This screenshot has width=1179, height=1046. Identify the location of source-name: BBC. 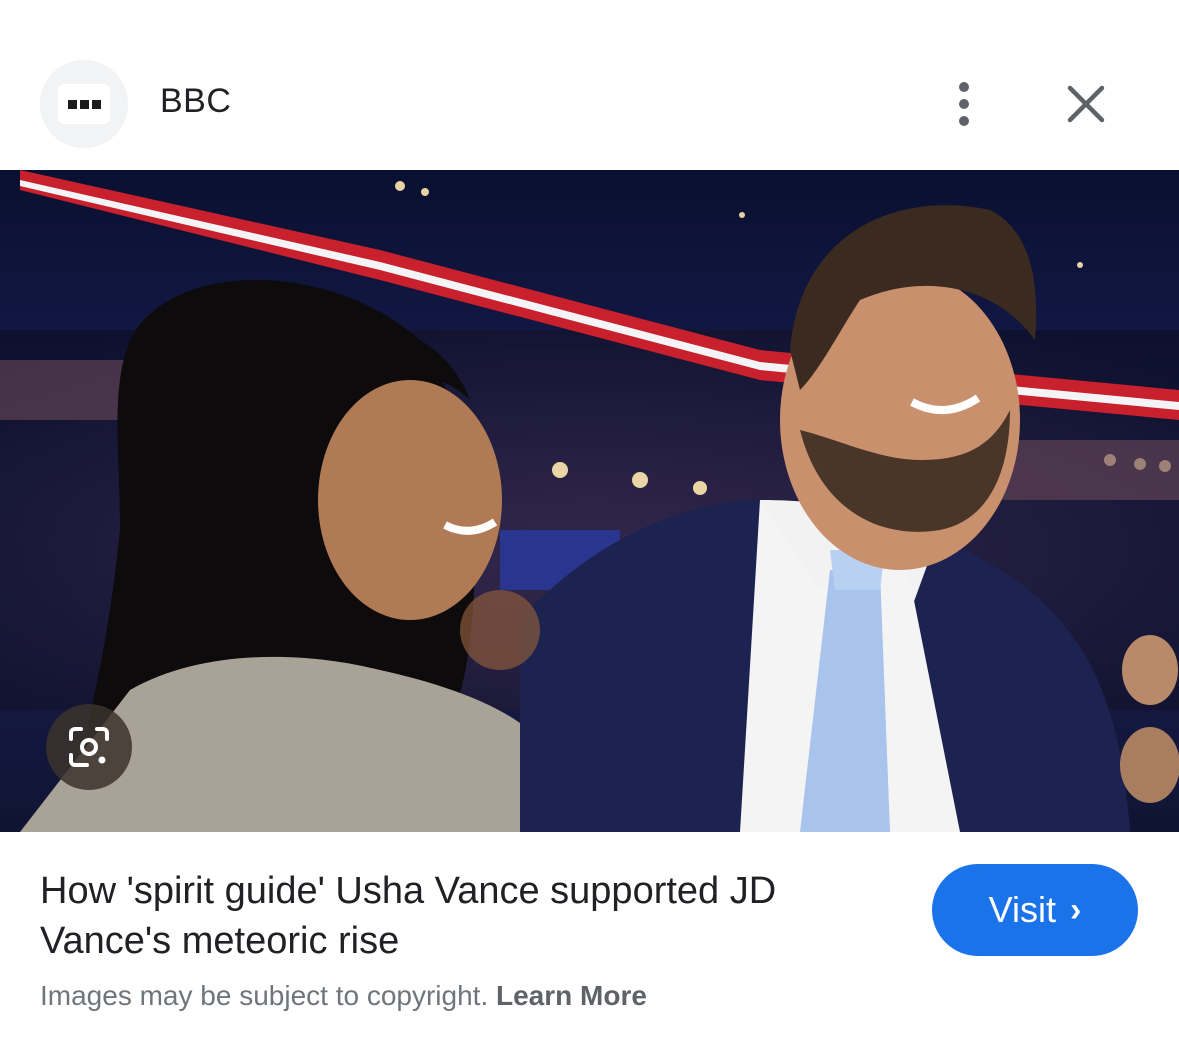
(195, 101).